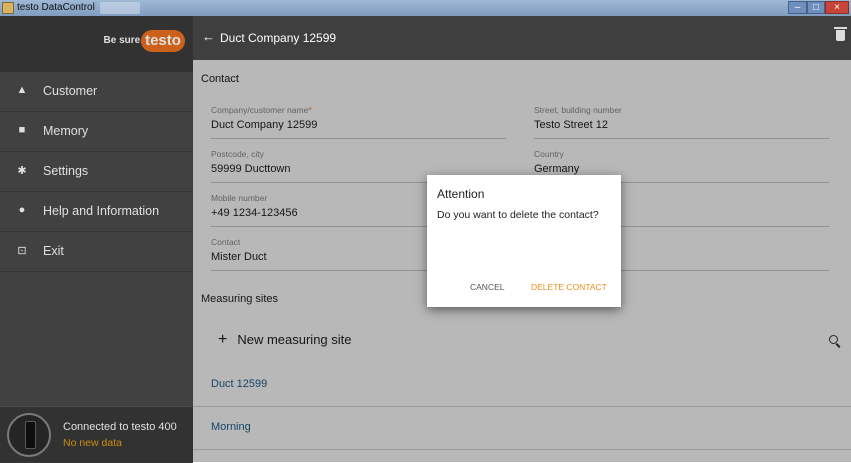 This screenshot has width=851, height=463. Describe the element at coordinates (487, 287) in the screenshot. I see `cancel-button: CANCEL` at that location.